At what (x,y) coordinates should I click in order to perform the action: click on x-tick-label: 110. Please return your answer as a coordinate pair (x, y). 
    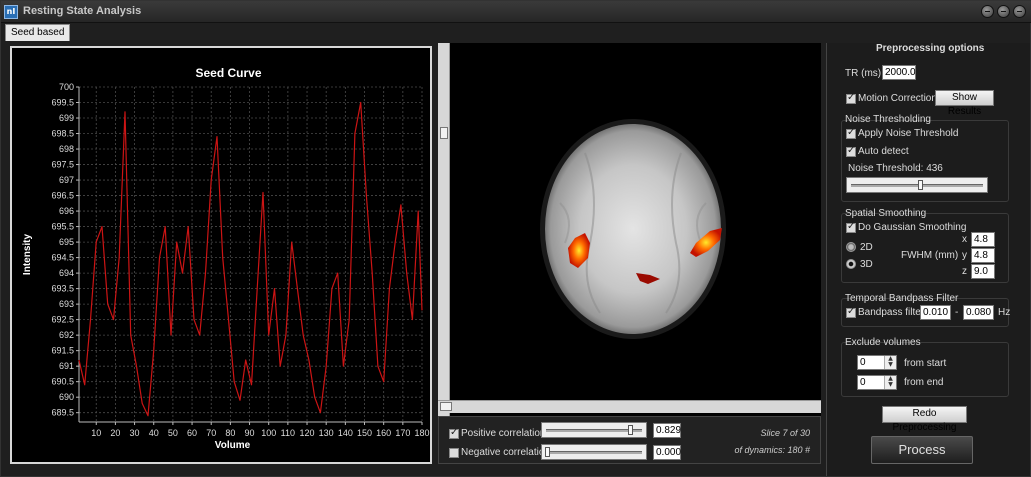
    Looking at the image, I should click on (288, 433).